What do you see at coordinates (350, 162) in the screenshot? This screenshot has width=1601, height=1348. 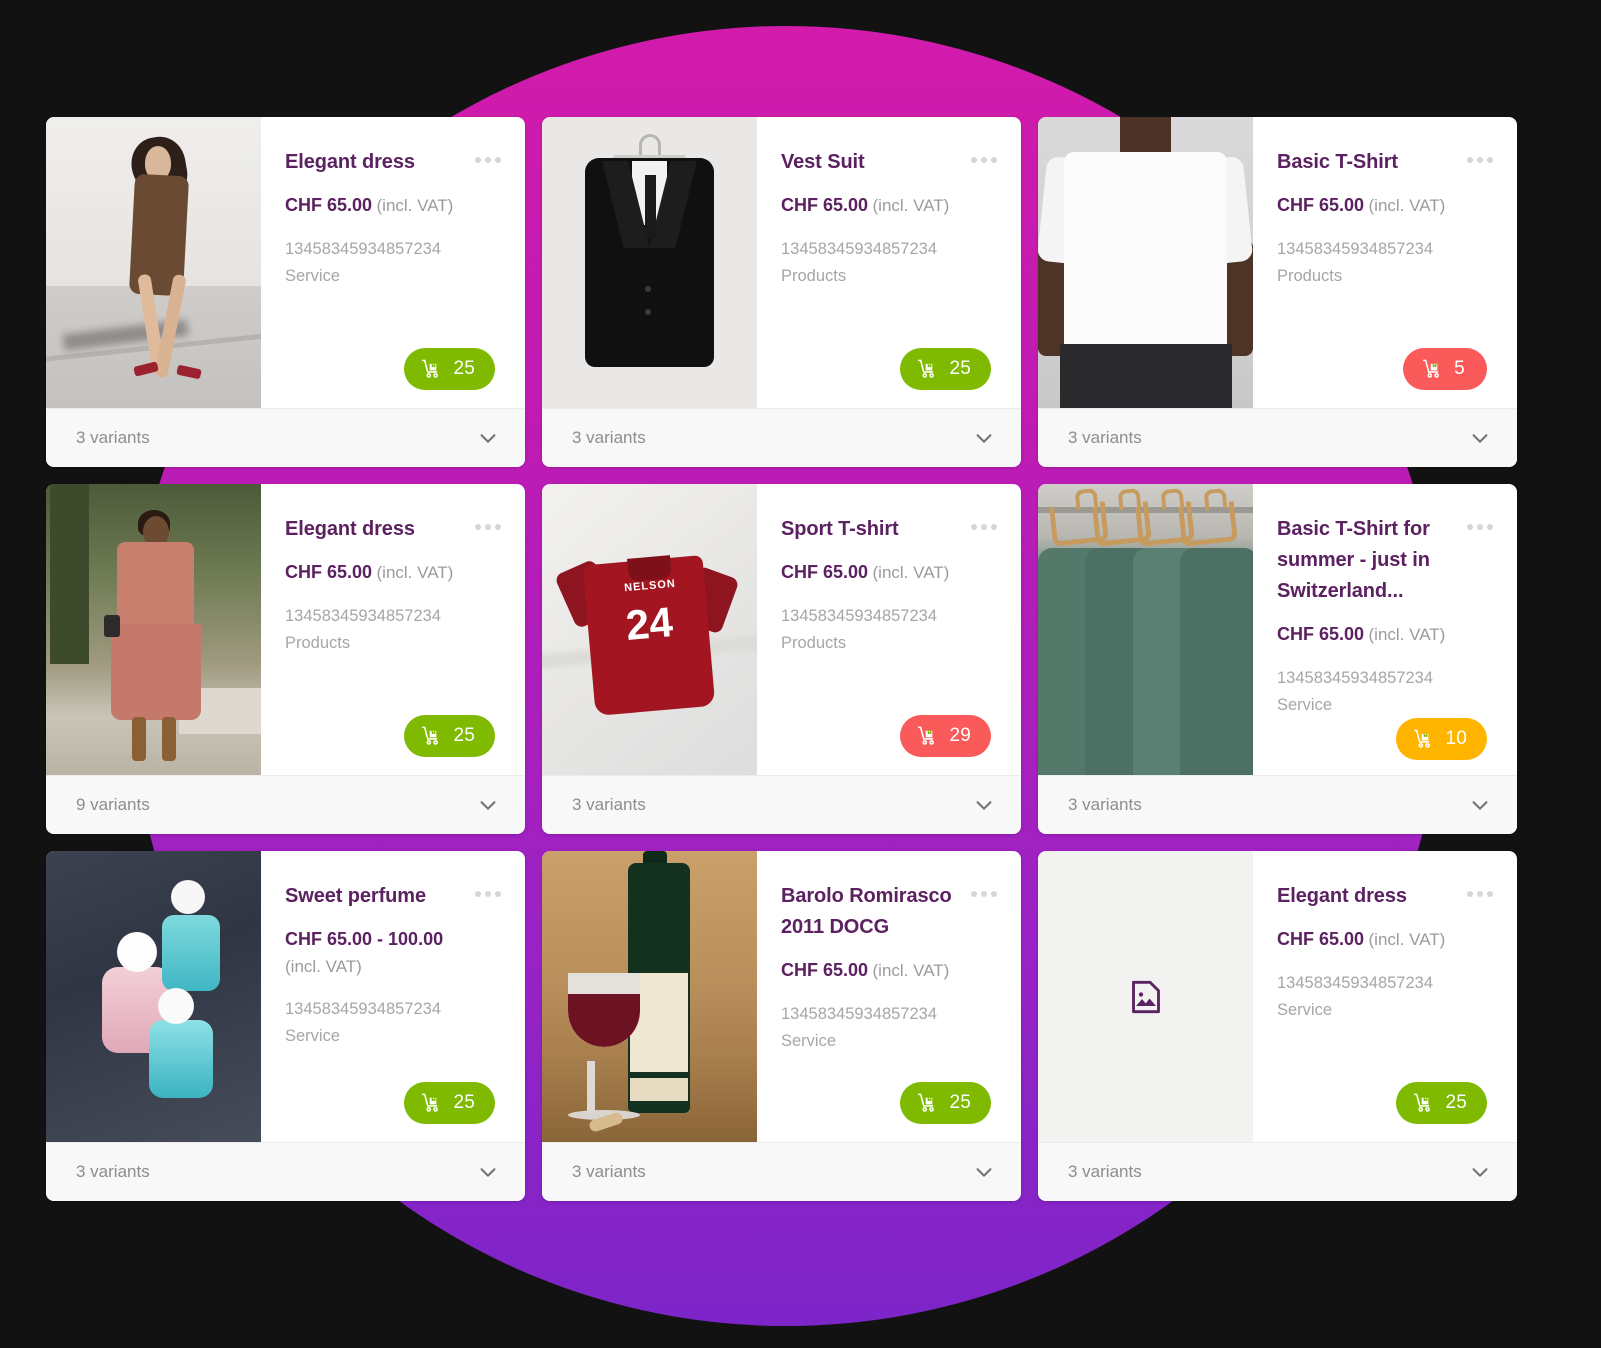 I see `product-title: Elegant dress` at bounding box center [350, 162].